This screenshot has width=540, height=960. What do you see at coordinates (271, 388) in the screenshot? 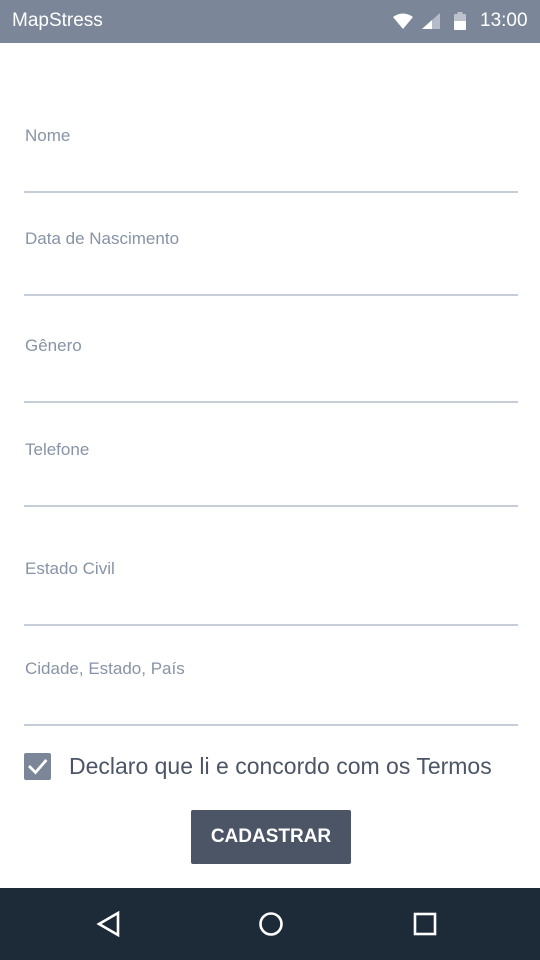
I see `gender-input` at bounding box center [271, 388].